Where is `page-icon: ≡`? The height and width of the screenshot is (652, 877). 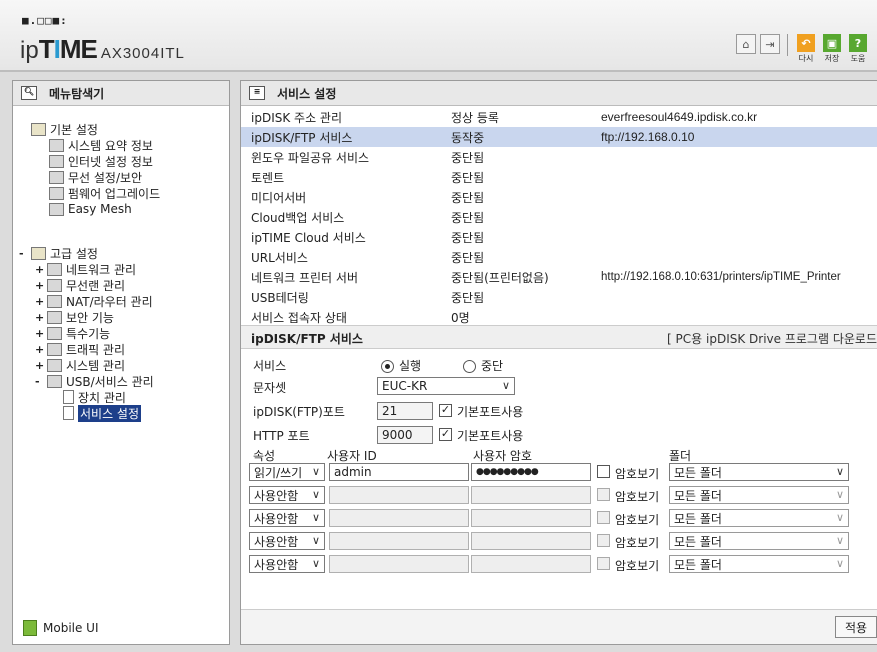
page-icon: ≡ is located at coordinates (257, 93).